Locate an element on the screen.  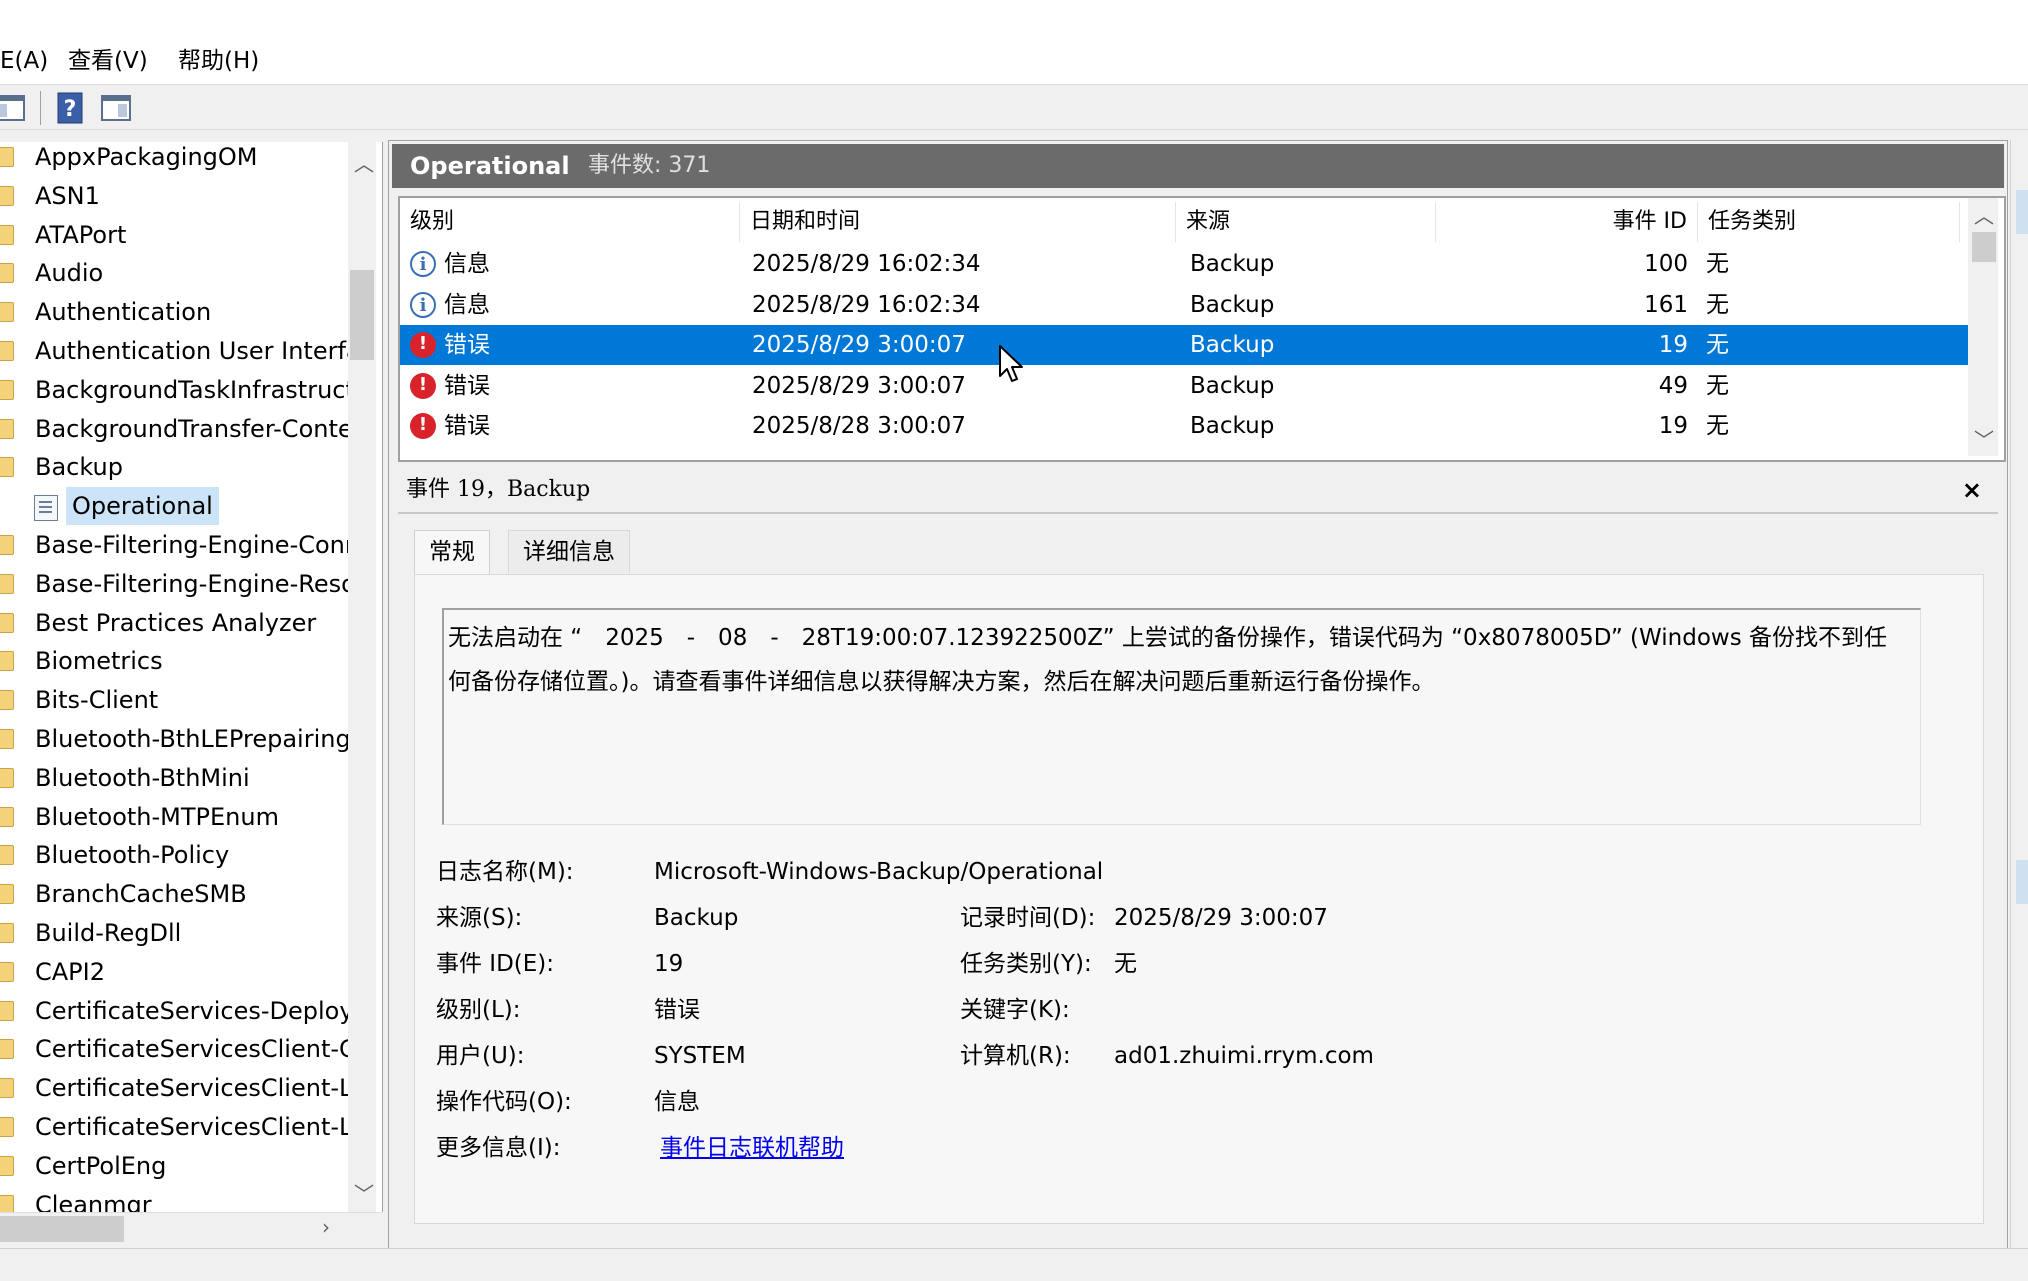
tree-item: Base-Filtering-Engine-Conne is located at coordinates (175, 545).